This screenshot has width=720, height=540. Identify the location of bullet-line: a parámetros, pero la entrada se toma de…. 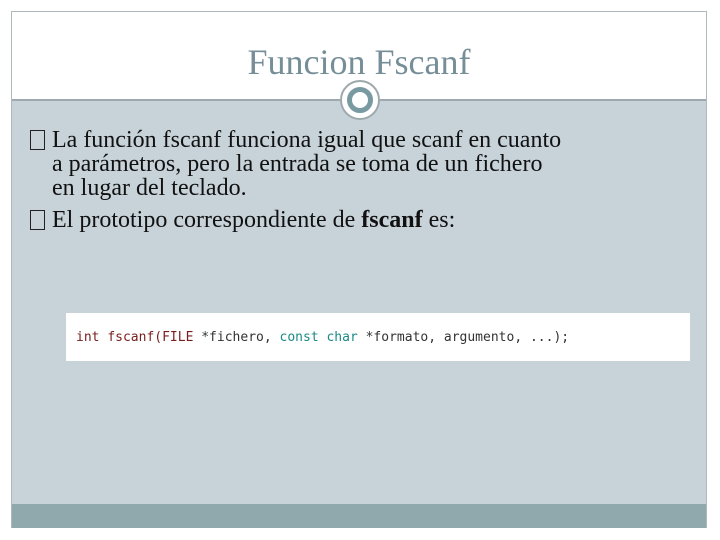
(297, 164).